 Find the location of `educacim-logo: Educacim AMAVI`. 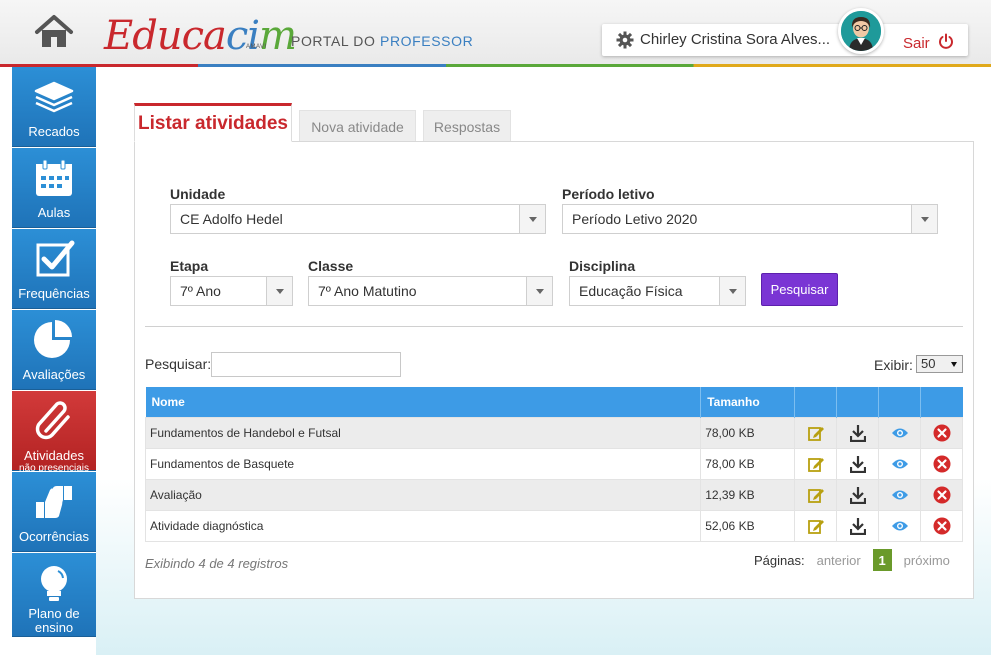

educacim-logo: Educacim AMAVI is located at coordinates (200, 36).